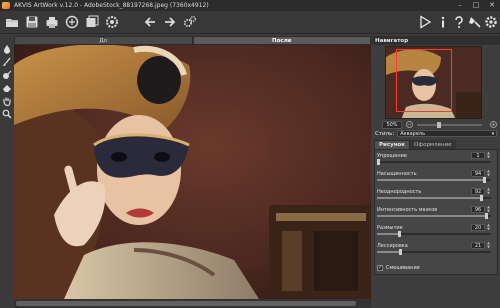 The image size is (500, 308). What do you see at coordinates (478, 155) in the screenshot?
I see `param-value-field: 1` at bounding box center [478, 155].